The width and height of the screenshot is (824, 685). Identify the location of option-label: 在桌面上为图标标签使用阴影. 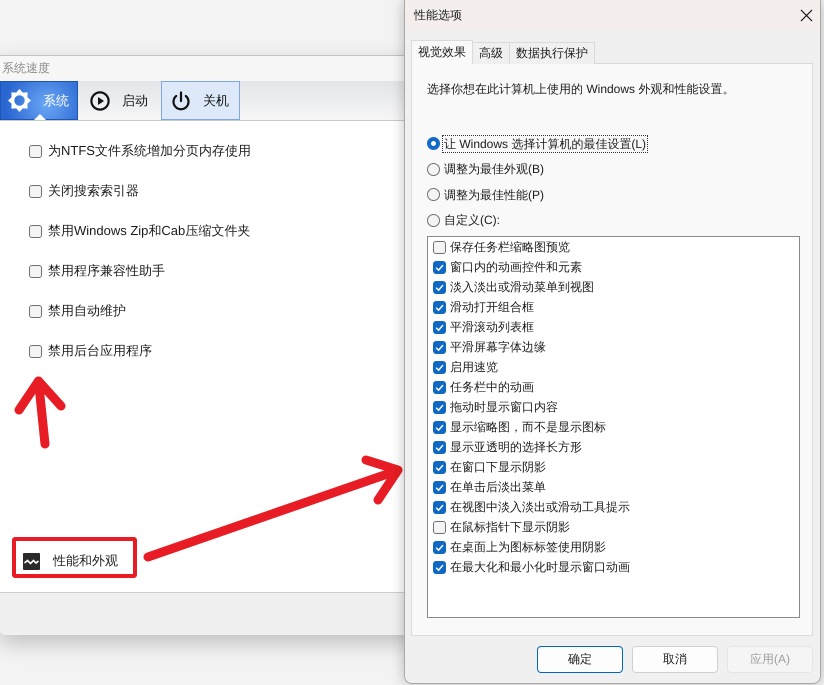
(528, 547).